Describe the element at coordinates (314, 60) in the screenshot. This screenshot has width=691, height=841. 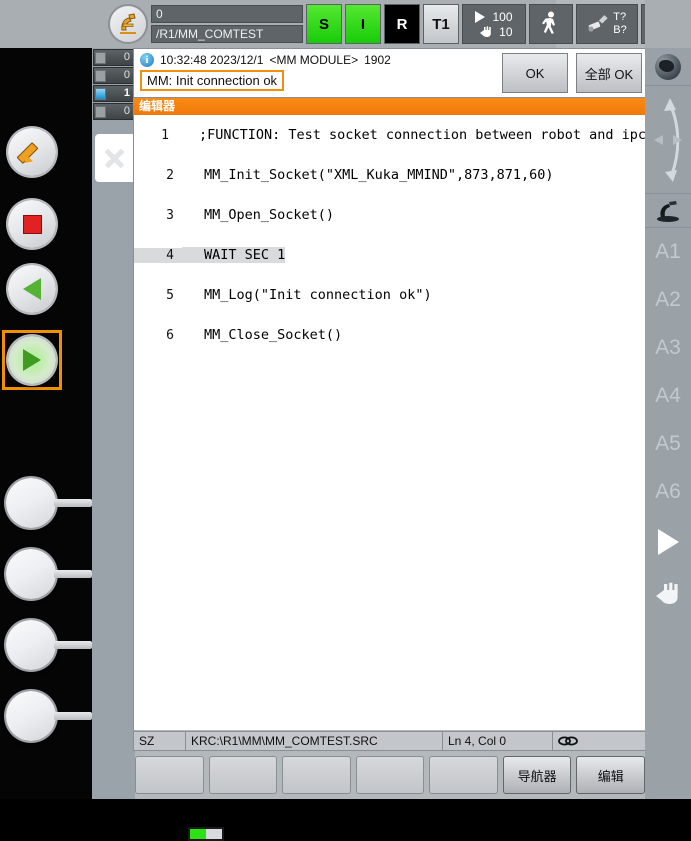
I see `message-source: <MM MODULE>` at that location.